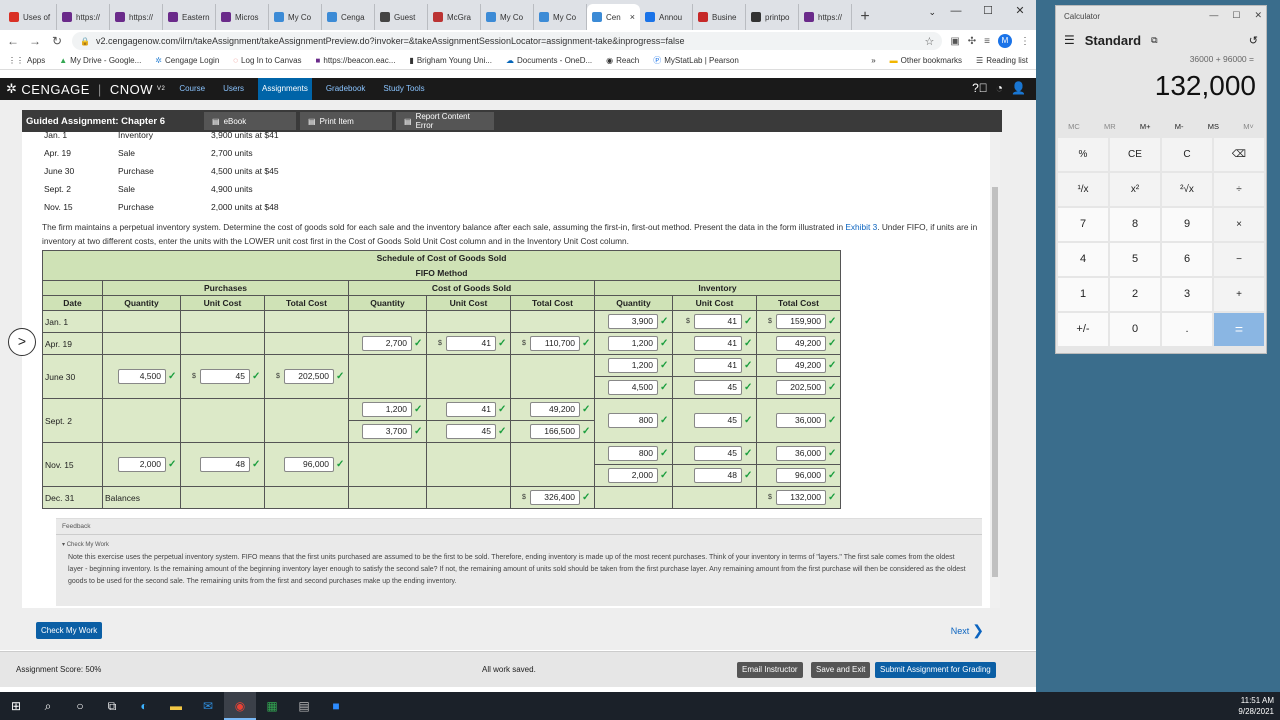 The image size is (1280, 720). Describe the element at coordinates (770, 670) in the screenshot. I see `email-instructor-button: Email Instructor` at that location.